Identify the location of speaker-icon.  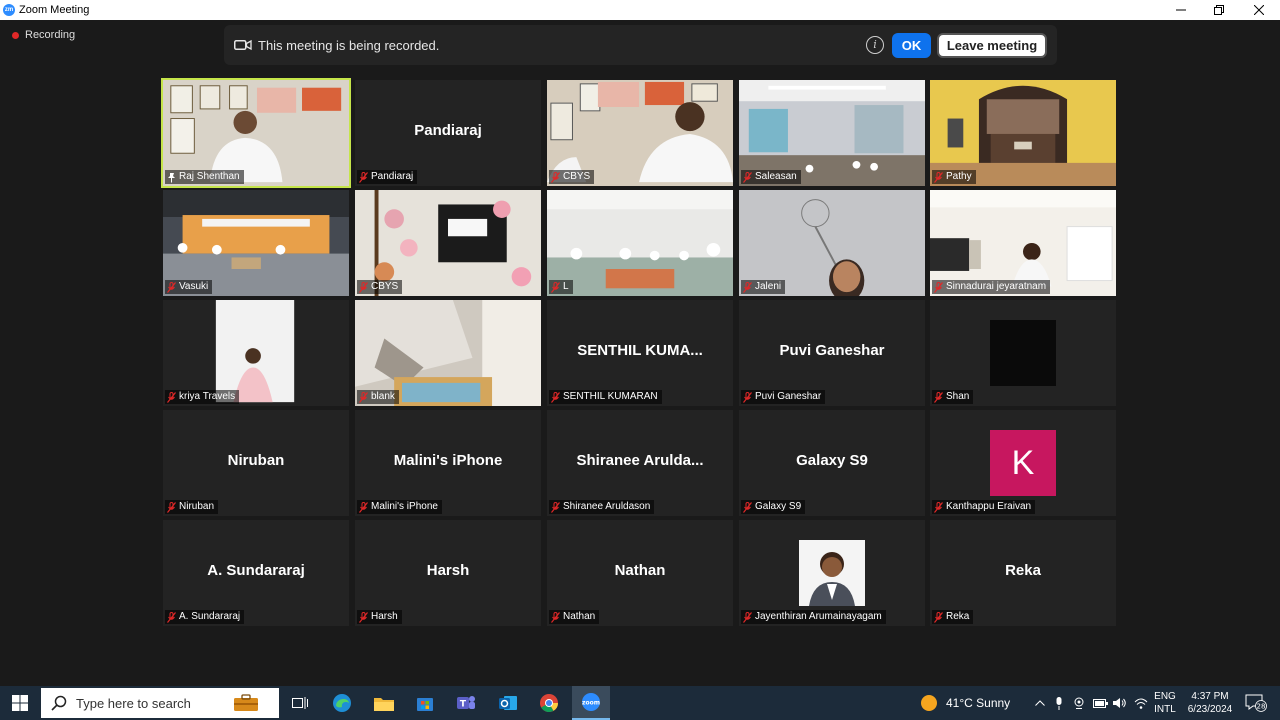
(1119, 703).